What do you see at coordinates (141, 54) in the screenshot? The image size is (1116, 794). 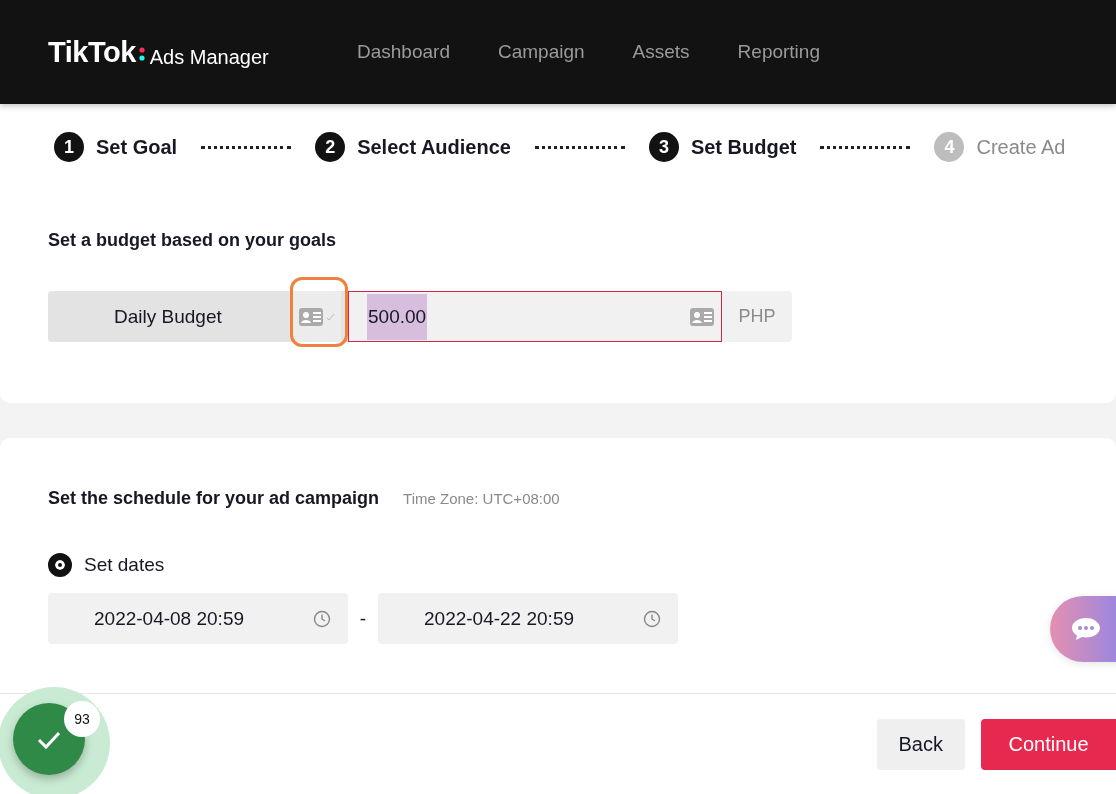 I see `logo-dots-icon` at bounding box center [141, 54].